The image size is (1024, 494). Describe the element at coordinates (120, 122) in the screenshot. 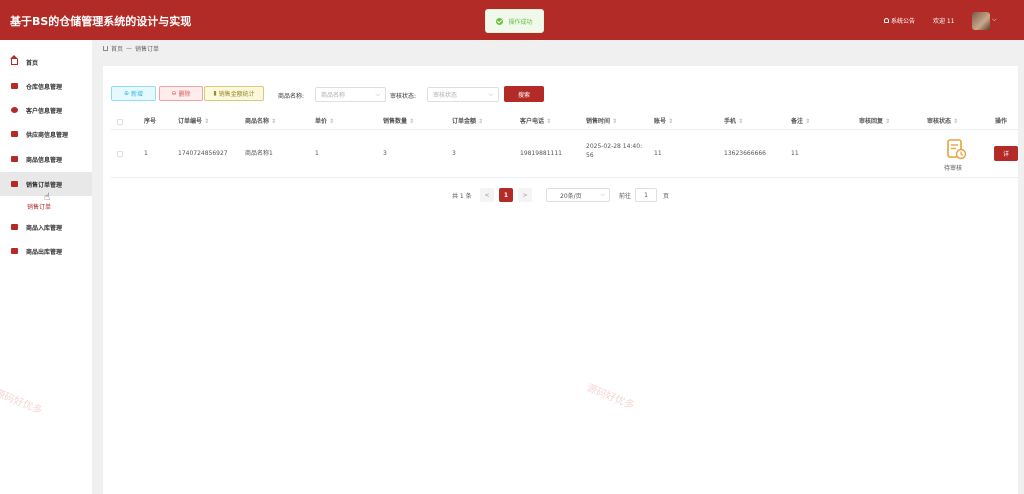

I see `select-all-checkbox` at that location.